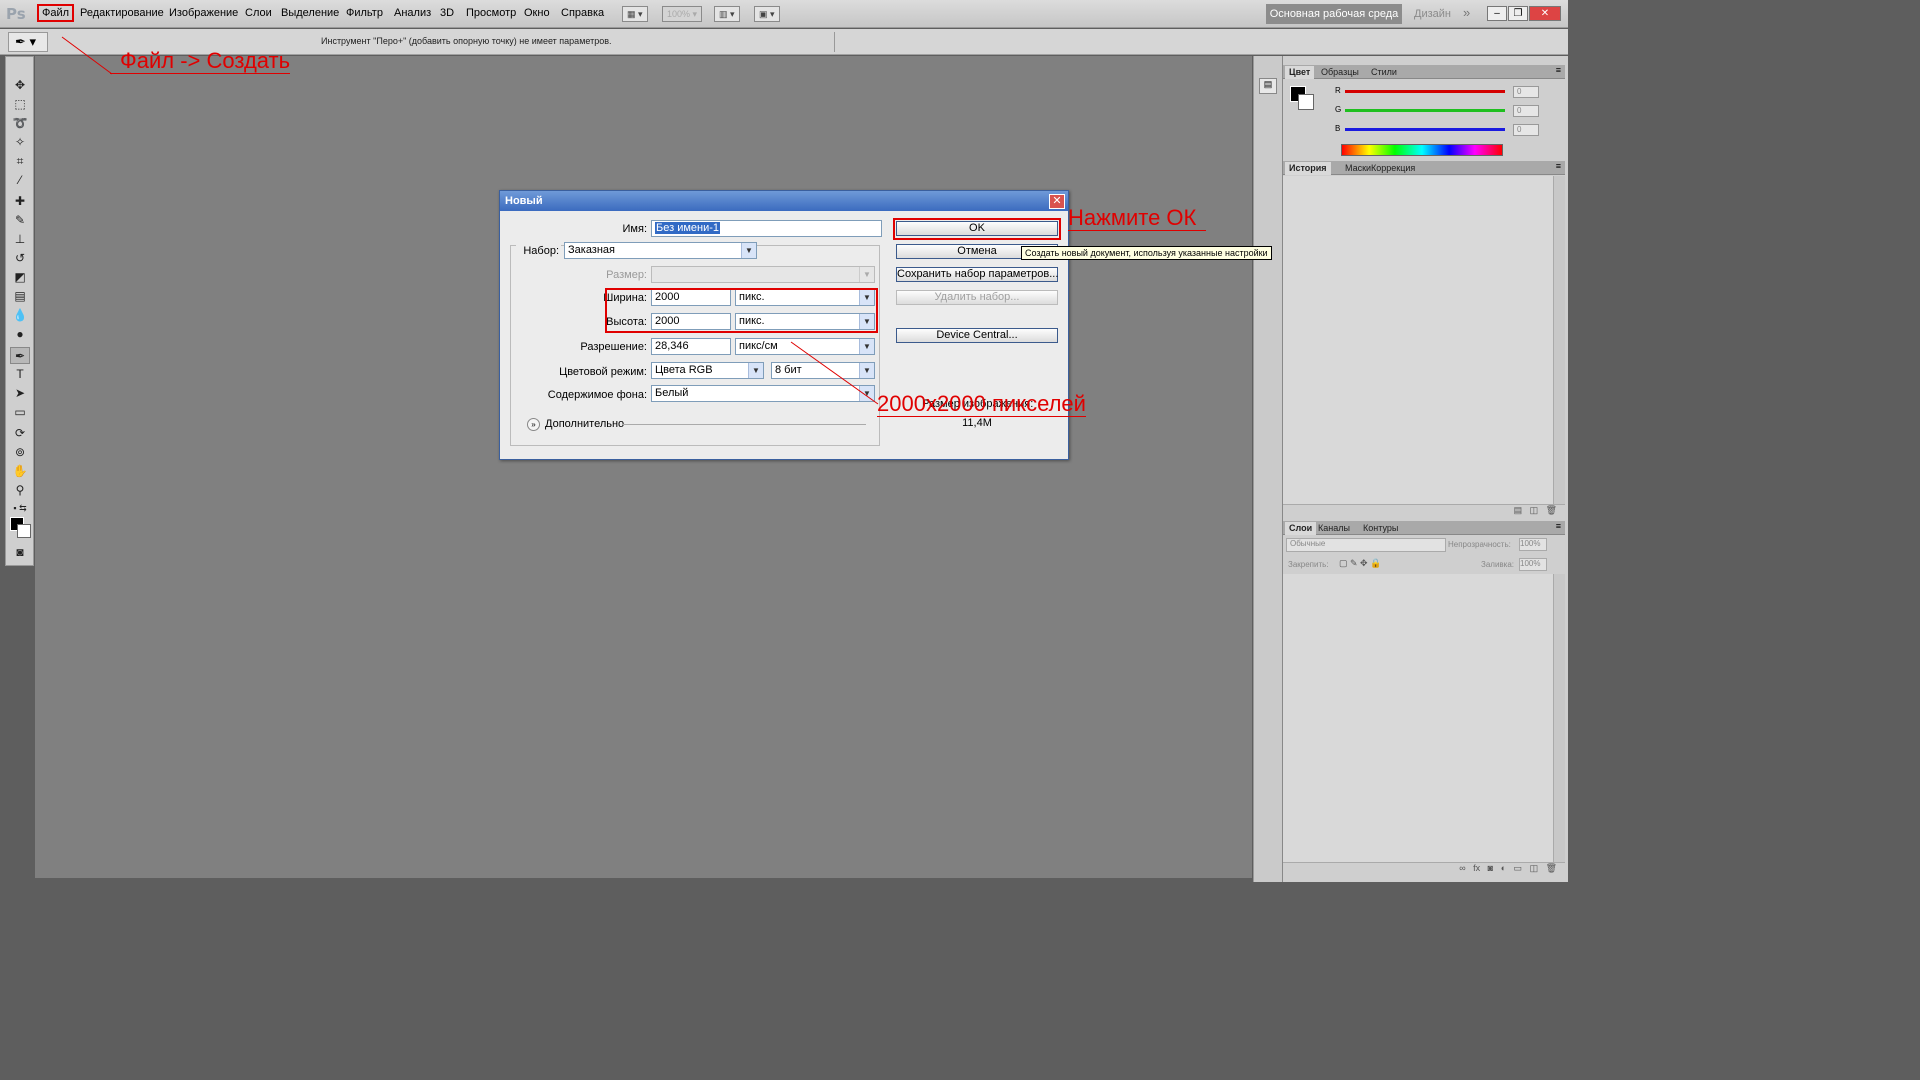  What do you see at coordinates (1334, 14) in the screenshot?
I see `workspace-essentials-button: Основная рабочая среда` at bounding box center [1334, 14].